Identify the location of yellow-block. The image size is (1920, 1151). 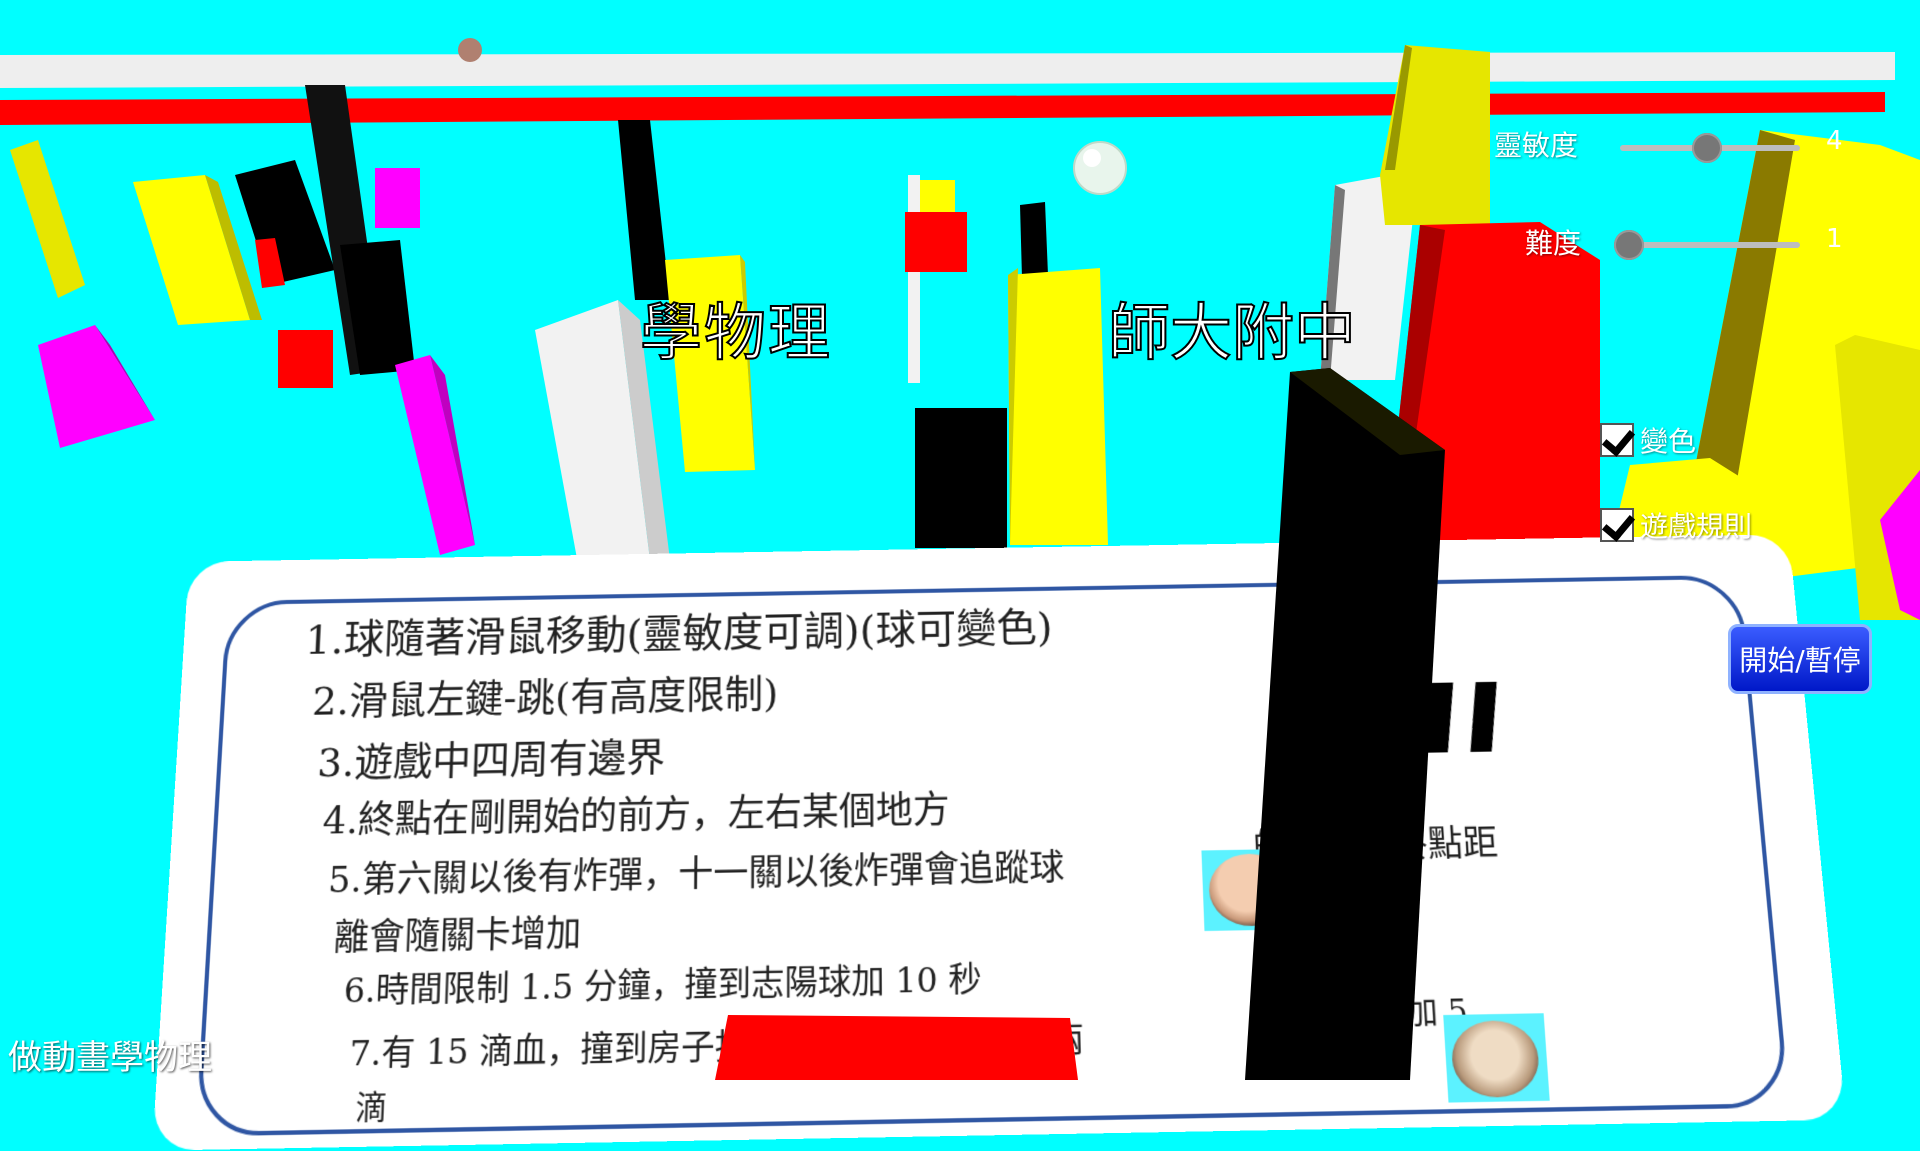
(937, 196).